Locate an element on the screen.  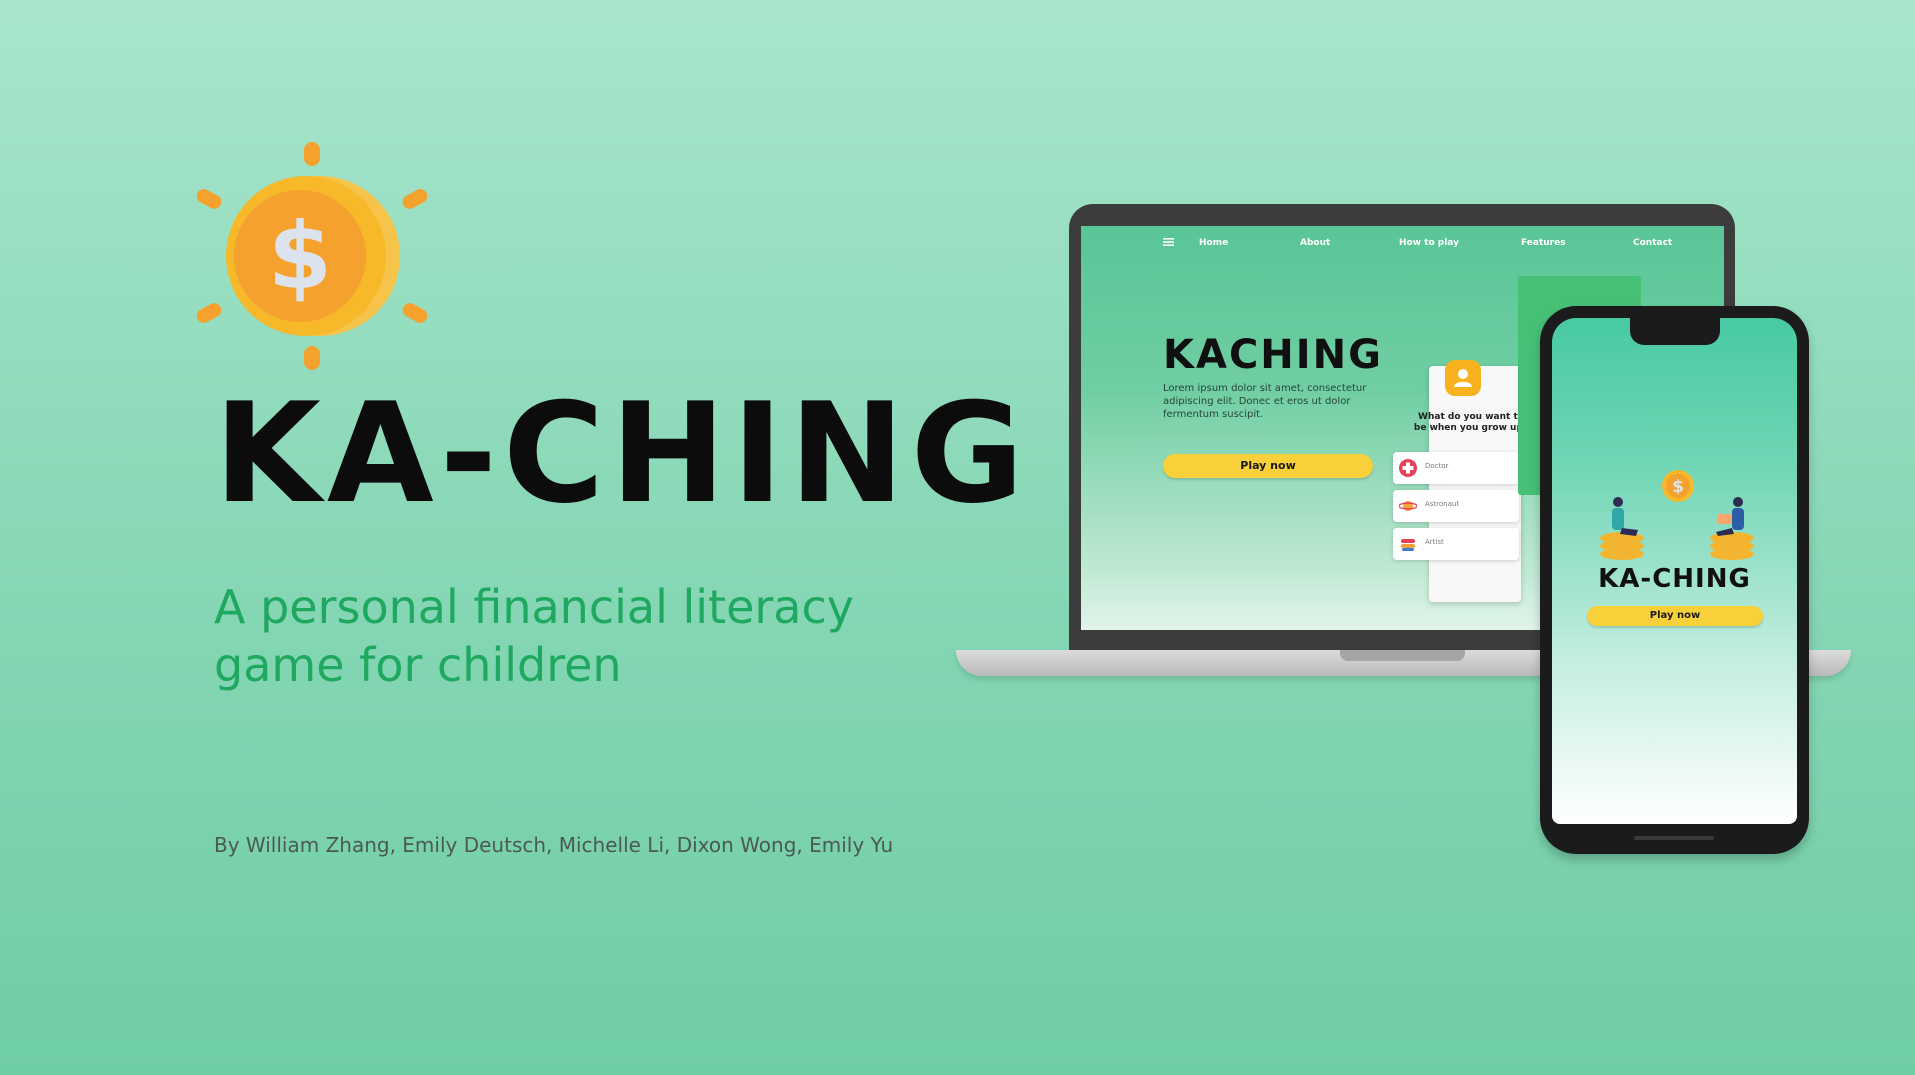
kids-on-coins-illustration: $ is located at coordinates (1677, 515).